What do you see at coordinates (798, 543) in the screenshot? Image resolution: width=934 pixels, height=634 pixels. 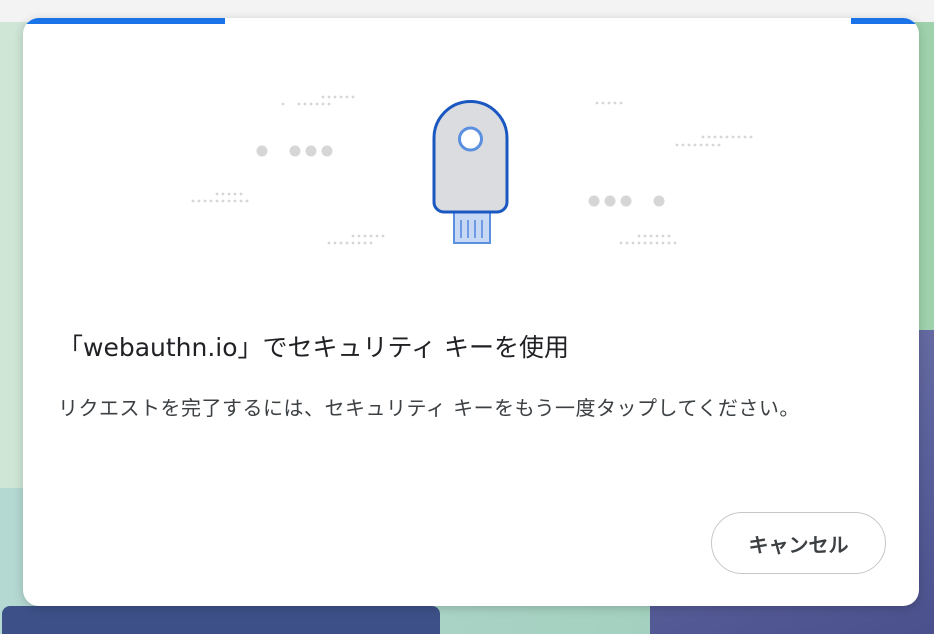 I see `cancel-button: キャンセル` at bounding box center [798, 543].